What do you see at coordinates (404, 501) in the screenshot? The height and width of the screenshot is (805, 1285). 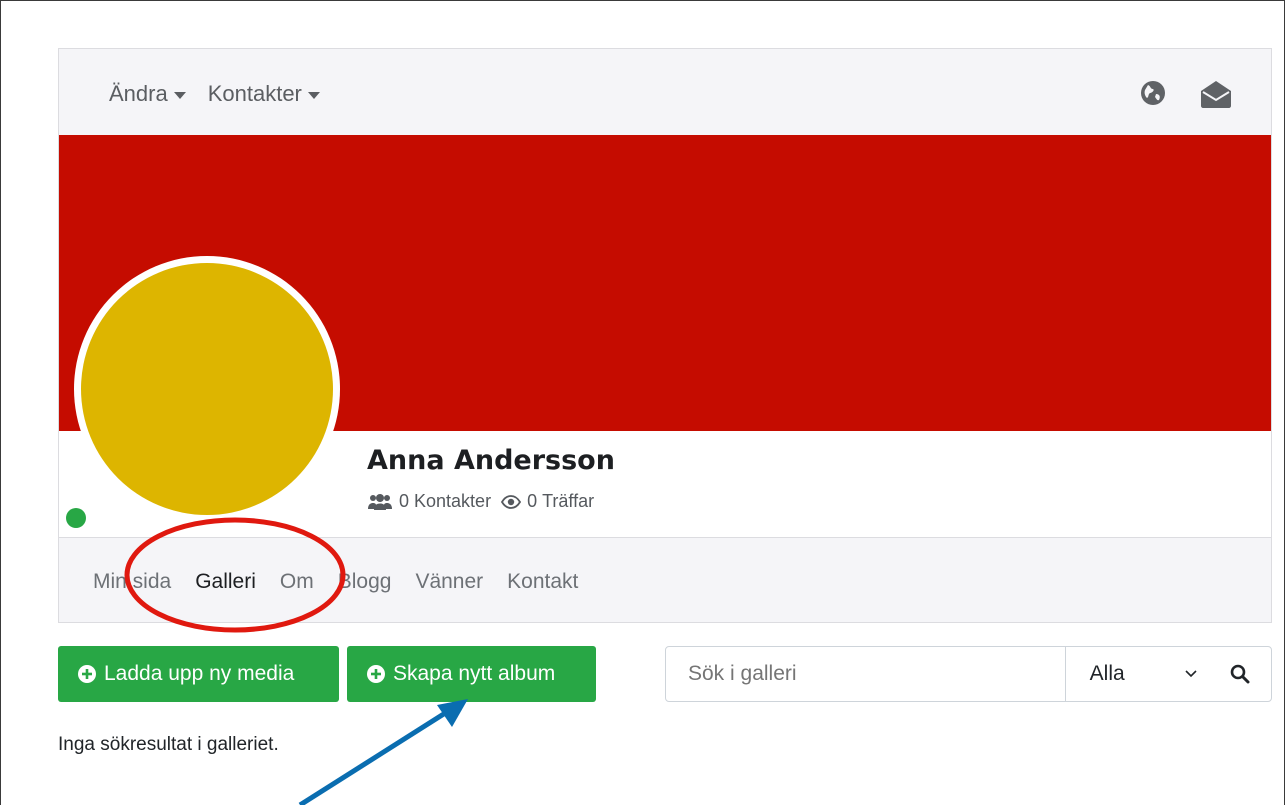 I see `contacts-count: 0` at bounding box center [404, 501].